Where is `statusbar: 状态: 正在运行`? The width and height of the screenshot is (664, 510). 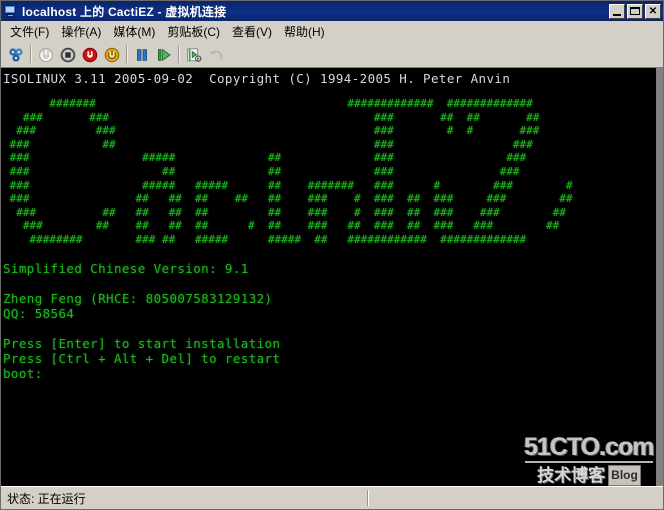
statusbar: 状态: 正在运行 is located at coordinates (332, 497).